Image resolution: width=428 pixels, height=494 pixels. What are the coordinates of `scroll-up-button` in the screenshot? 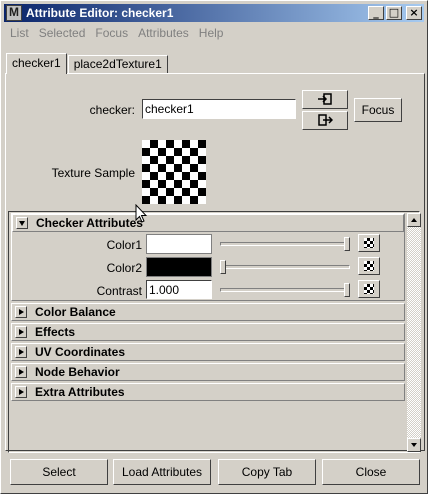 It's located at (414, 220).